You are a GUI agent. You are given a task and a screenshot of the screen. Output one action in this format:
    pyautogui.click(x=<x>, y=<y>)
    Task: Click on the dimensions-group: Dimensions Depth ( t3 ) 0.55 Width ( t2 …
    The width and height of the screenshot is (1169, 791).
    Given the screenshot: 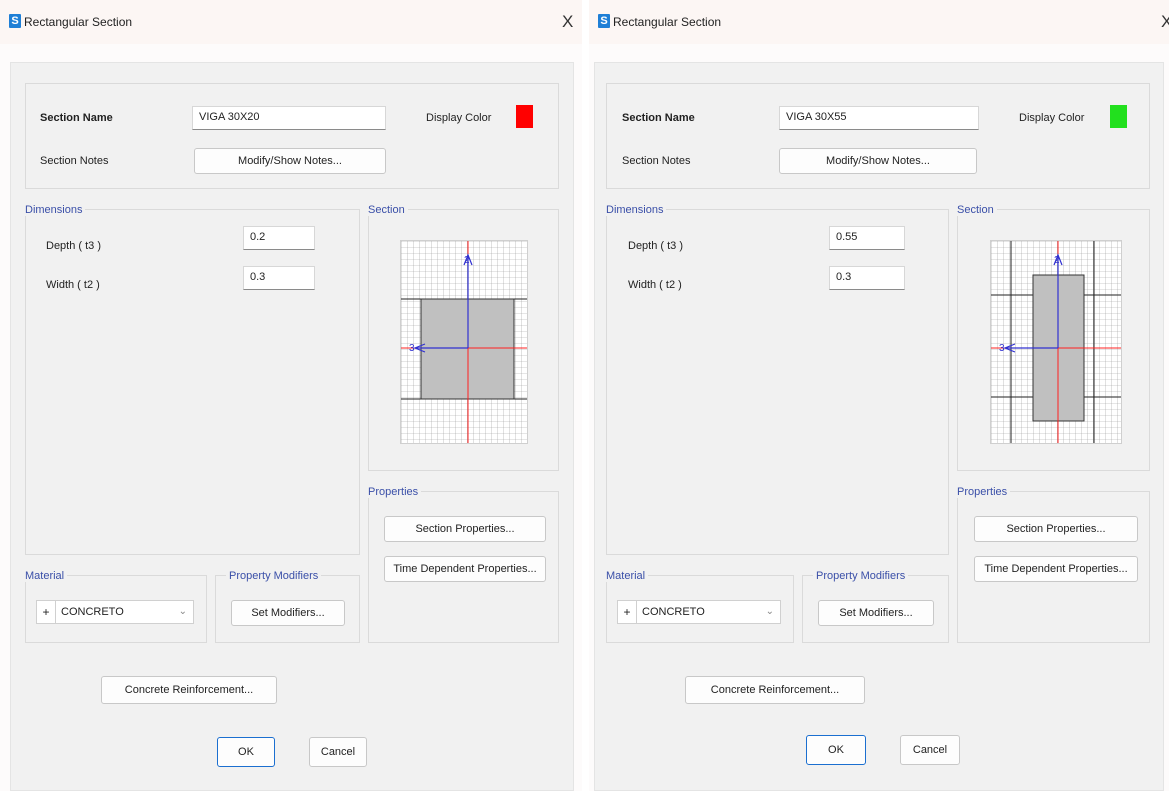 What is the action you would take?
    pyautogui.click(x=777, y=379)
    